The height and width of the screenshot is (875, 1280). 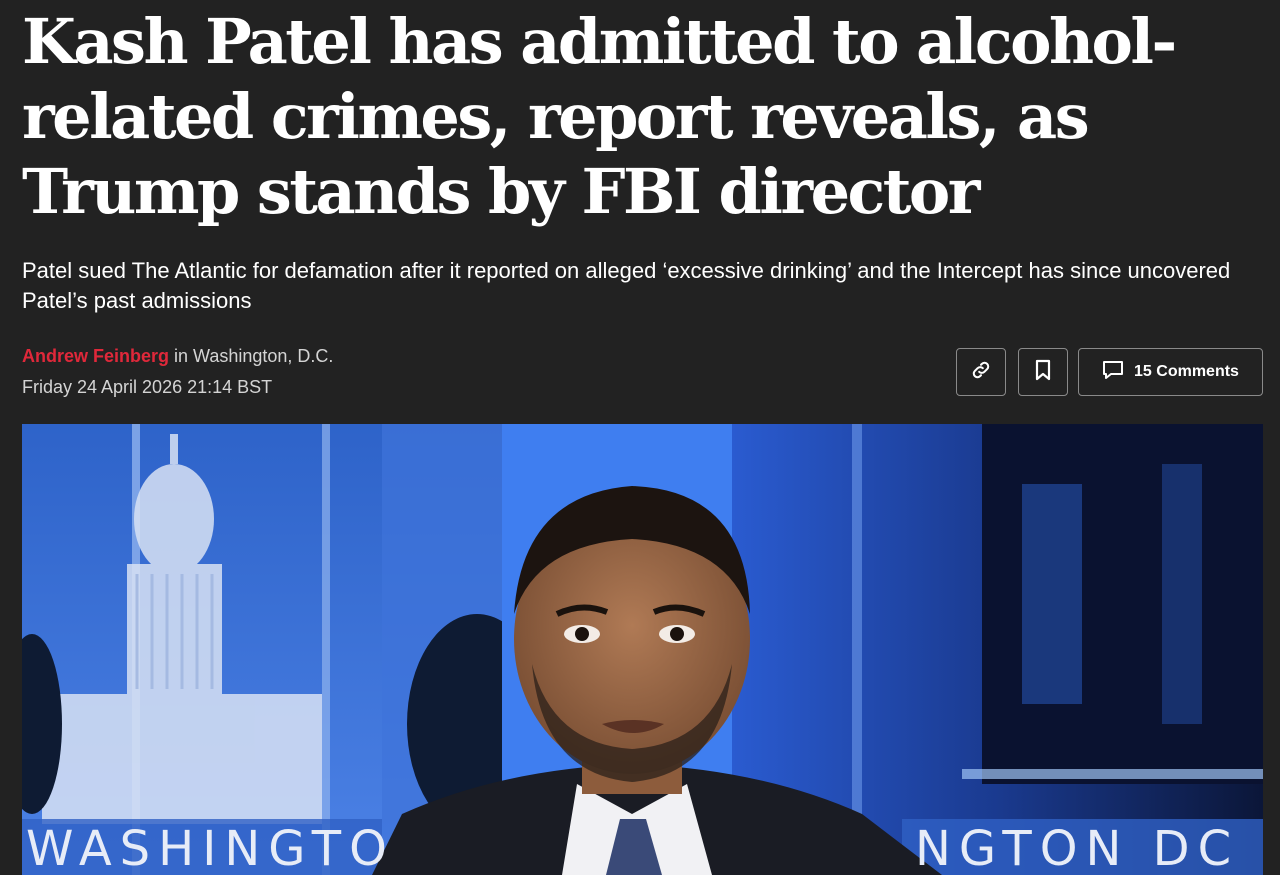 I want to click on copy-link-button, so click(x=981, y=372).